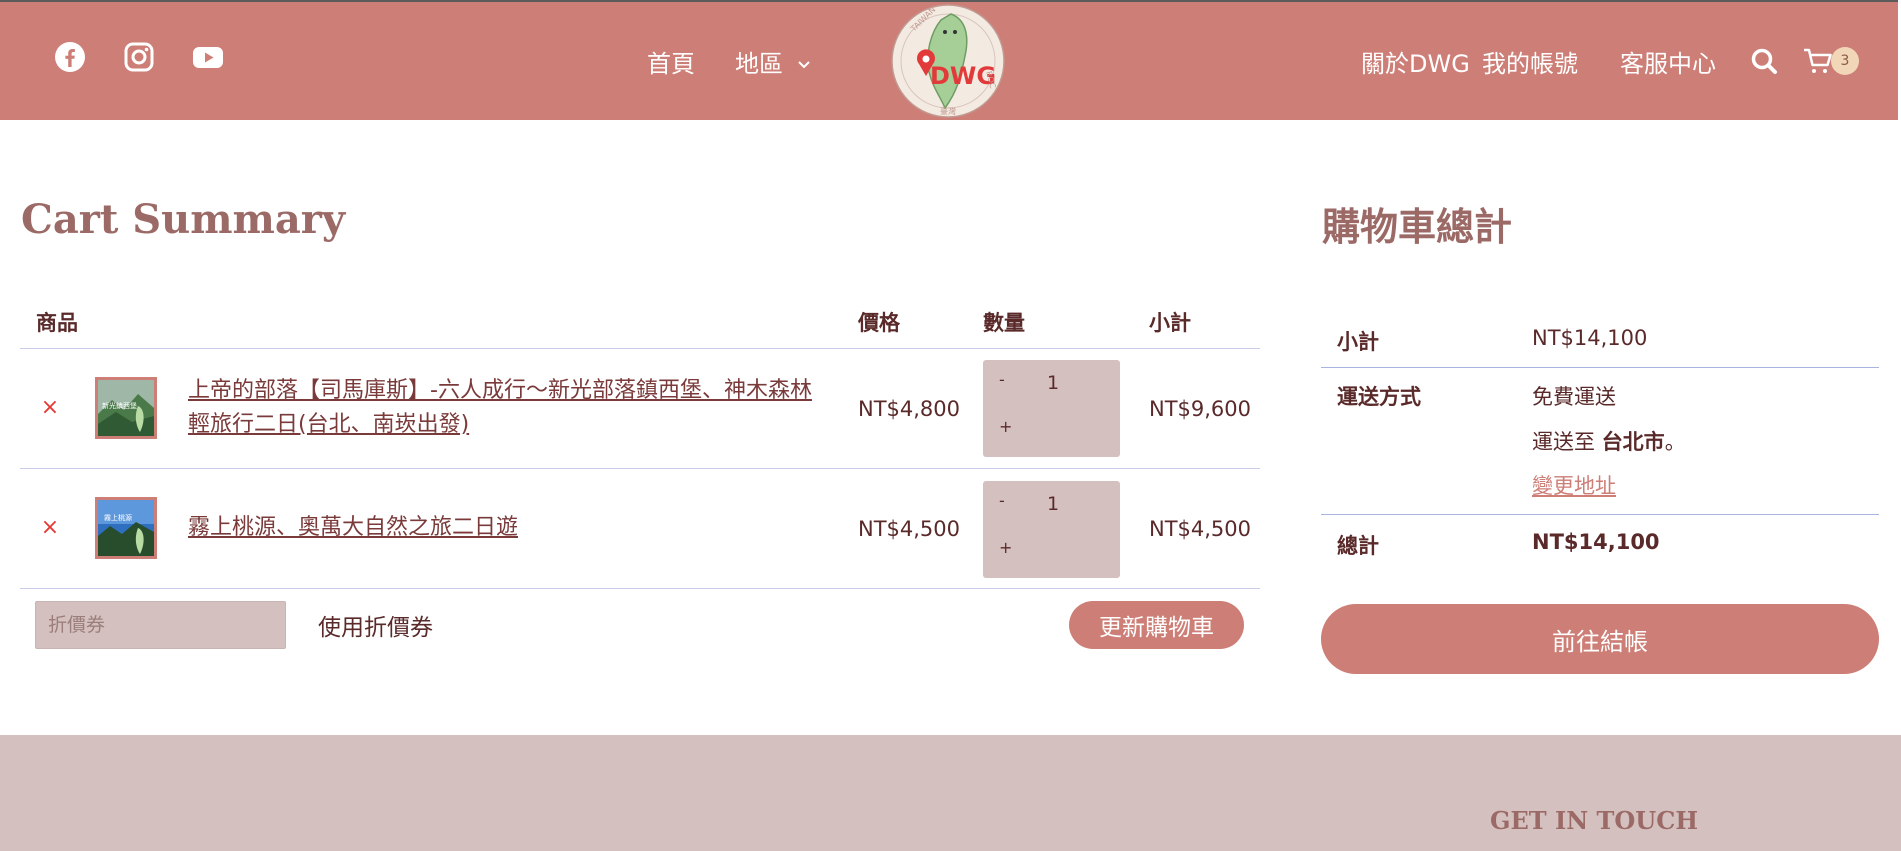 This screenshot has width=1901, height=851. I want to click on ship-to-text: 運送至 台北市。, so click(1609, 441).